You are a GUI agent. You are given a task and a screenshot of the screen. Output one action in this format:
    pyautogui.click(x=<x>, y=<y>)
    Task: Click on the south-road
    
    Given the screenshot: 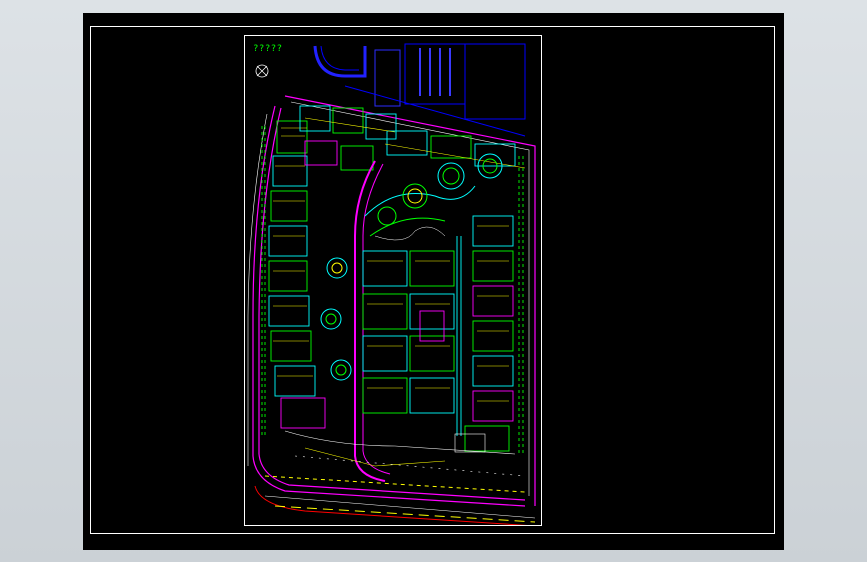 What is the action you would take?
    pyautogui.click(x=395, y=500)
    